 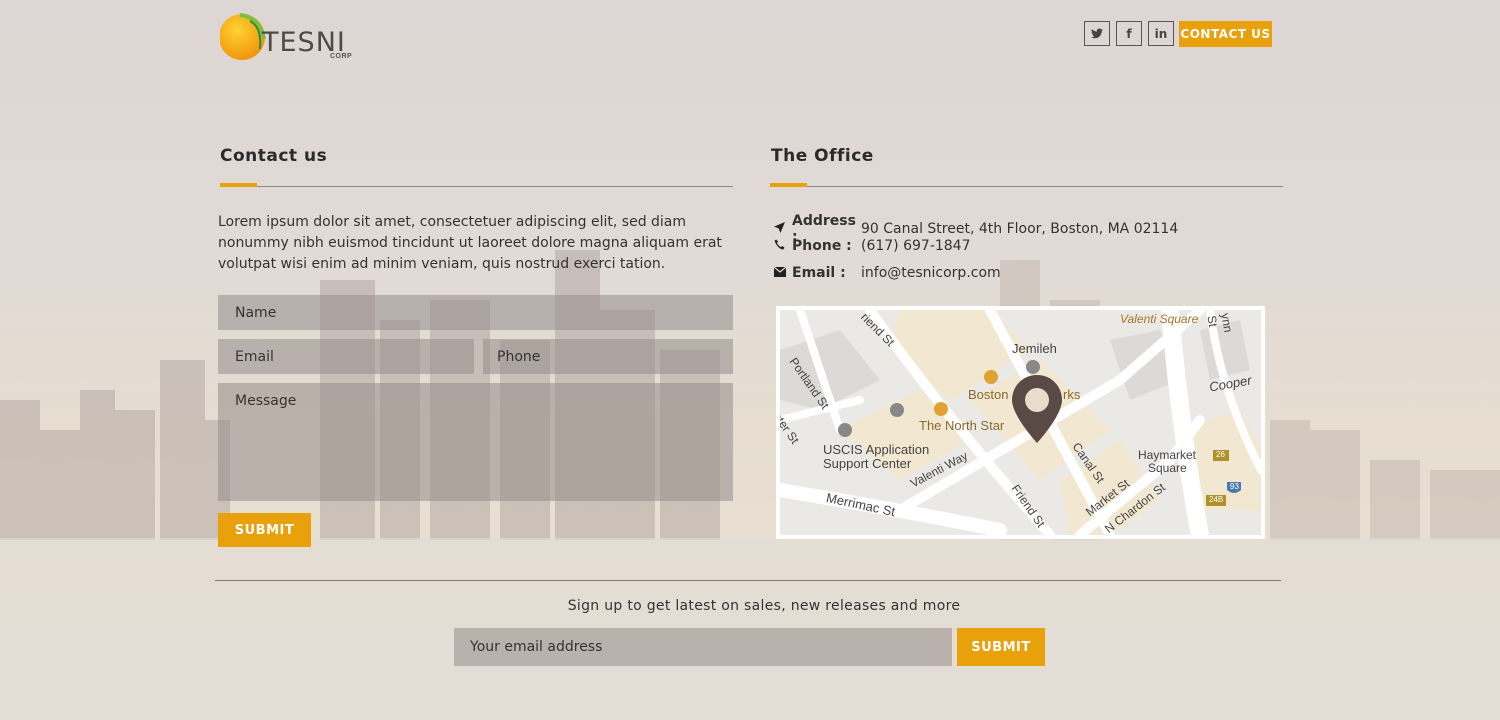 What do you see at coordinates (819, 273) in the screenshot?
I see `email-label: Email :` at bounding box center [819, 273].